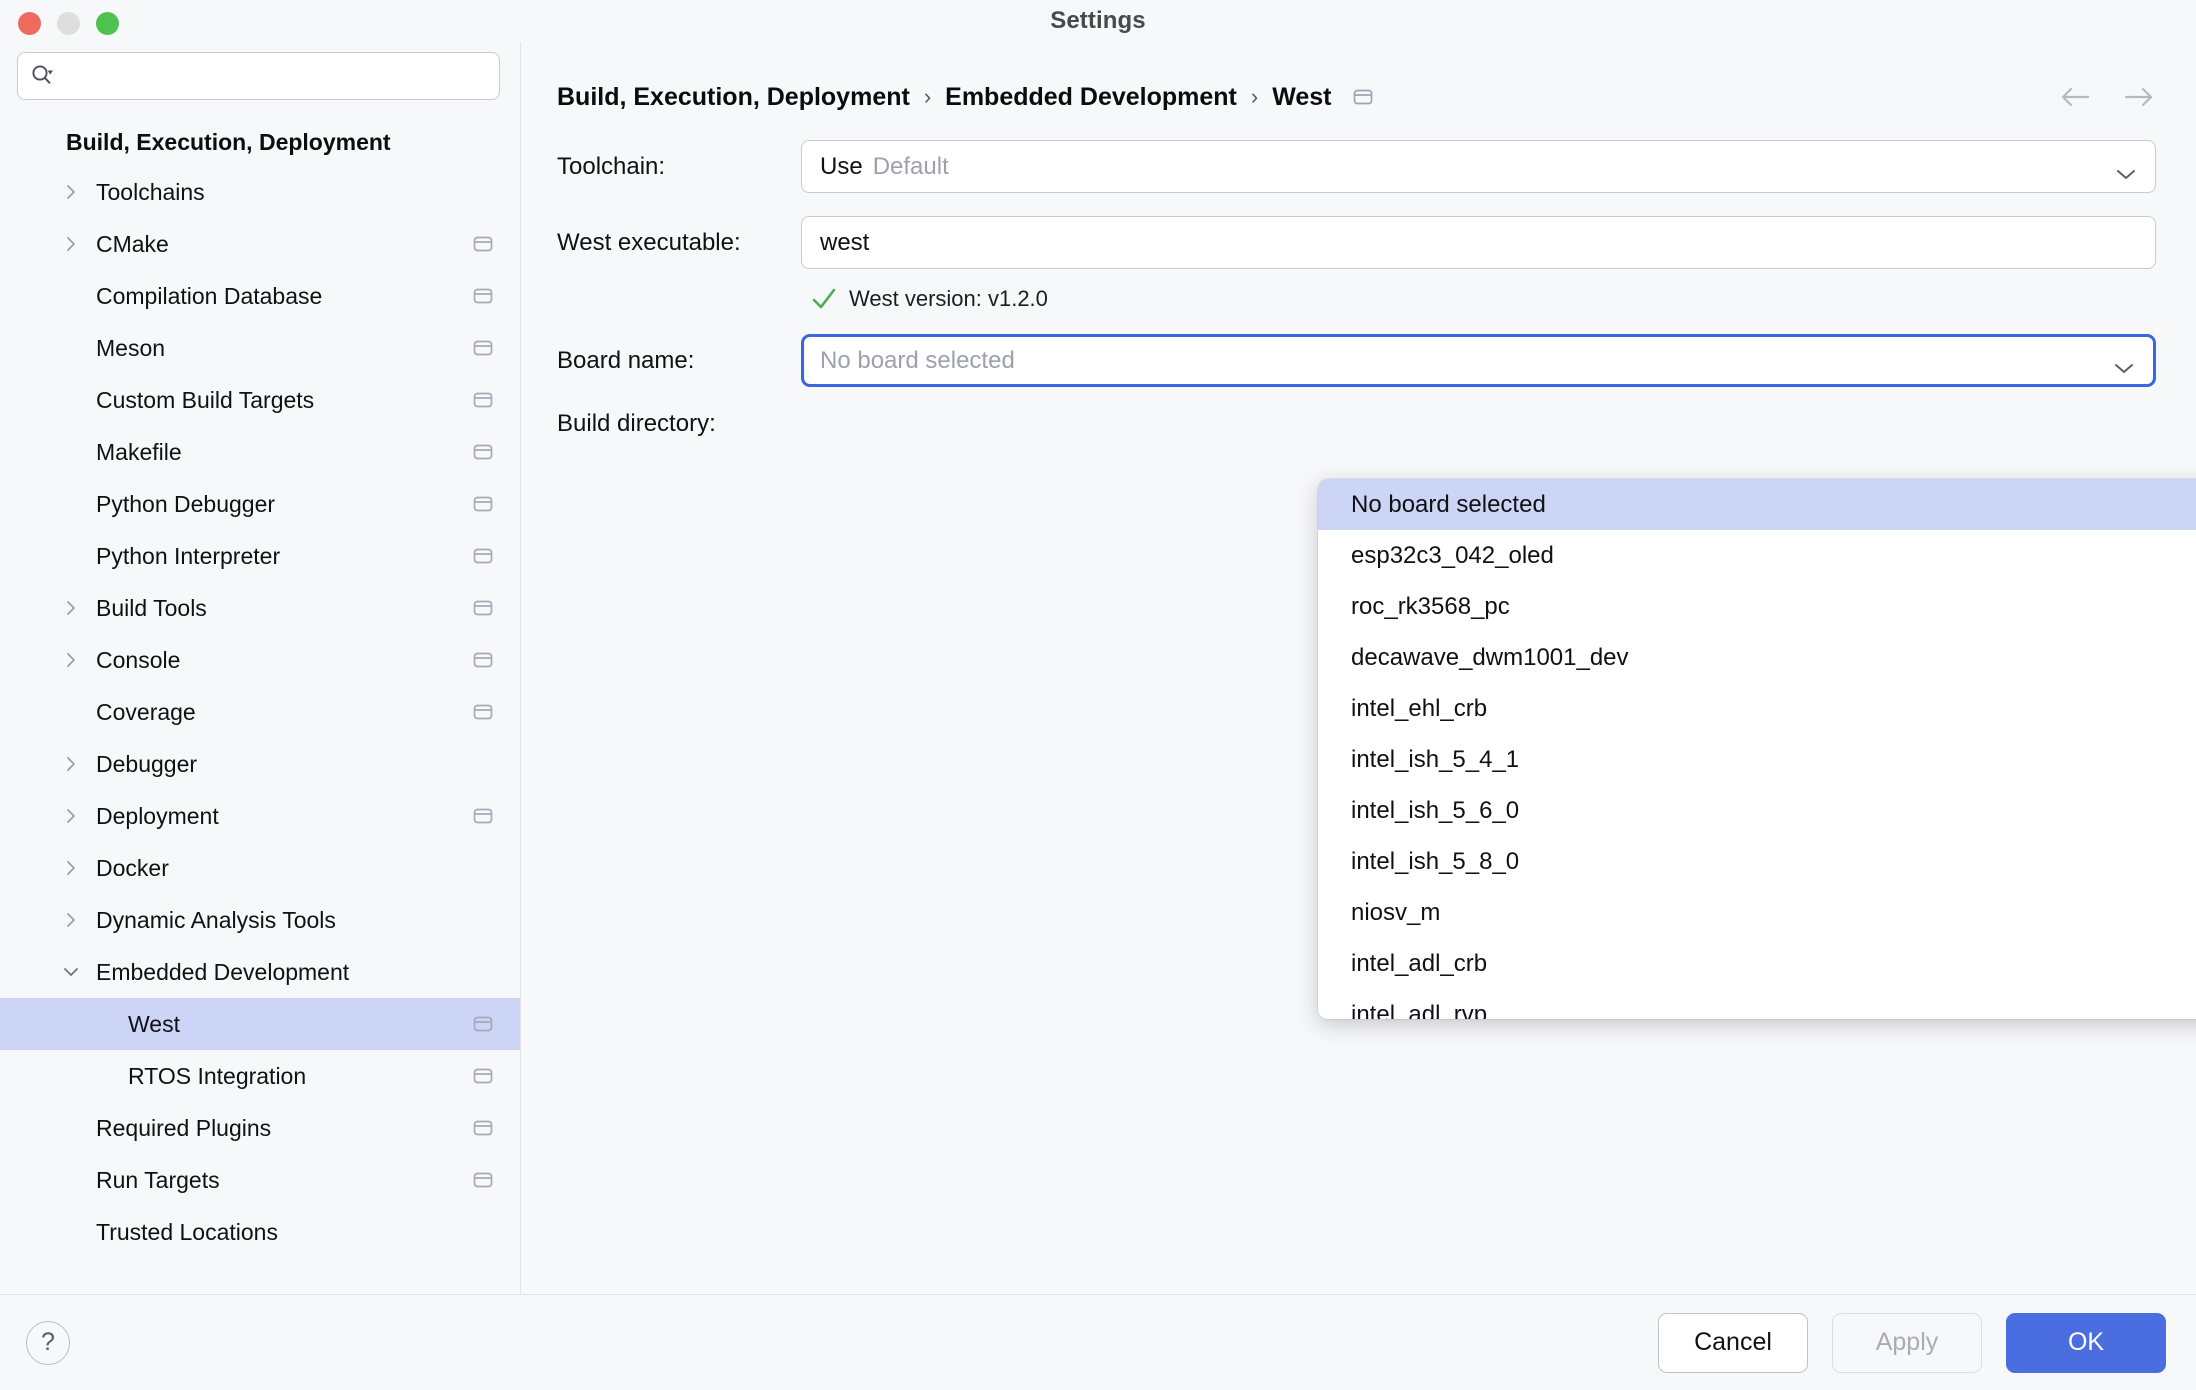 The height and width of the screenshot is (1390, 2196). What do you see at coordinates (260, 1180) in the screenshot?
I see `sidebar-item-run-targets: Run Targets` at bounding box center [260, 1180].